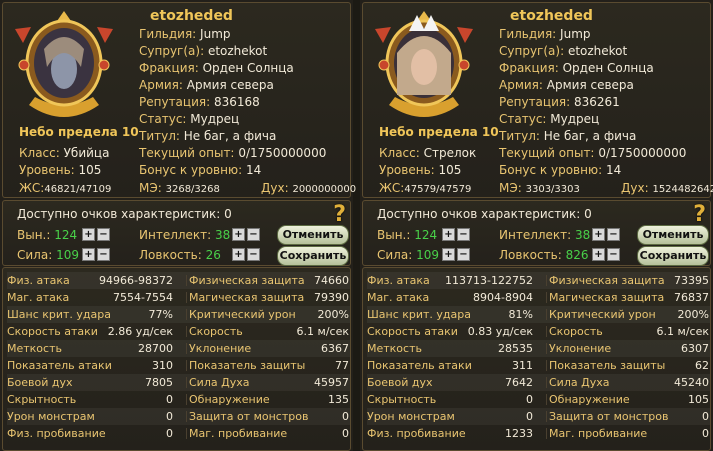 This screenshot has width=713, height=451. Describe the element at coordinates (199, 102) in the screenshot. I see `info-reputation: Репутация: 836168` at that location.